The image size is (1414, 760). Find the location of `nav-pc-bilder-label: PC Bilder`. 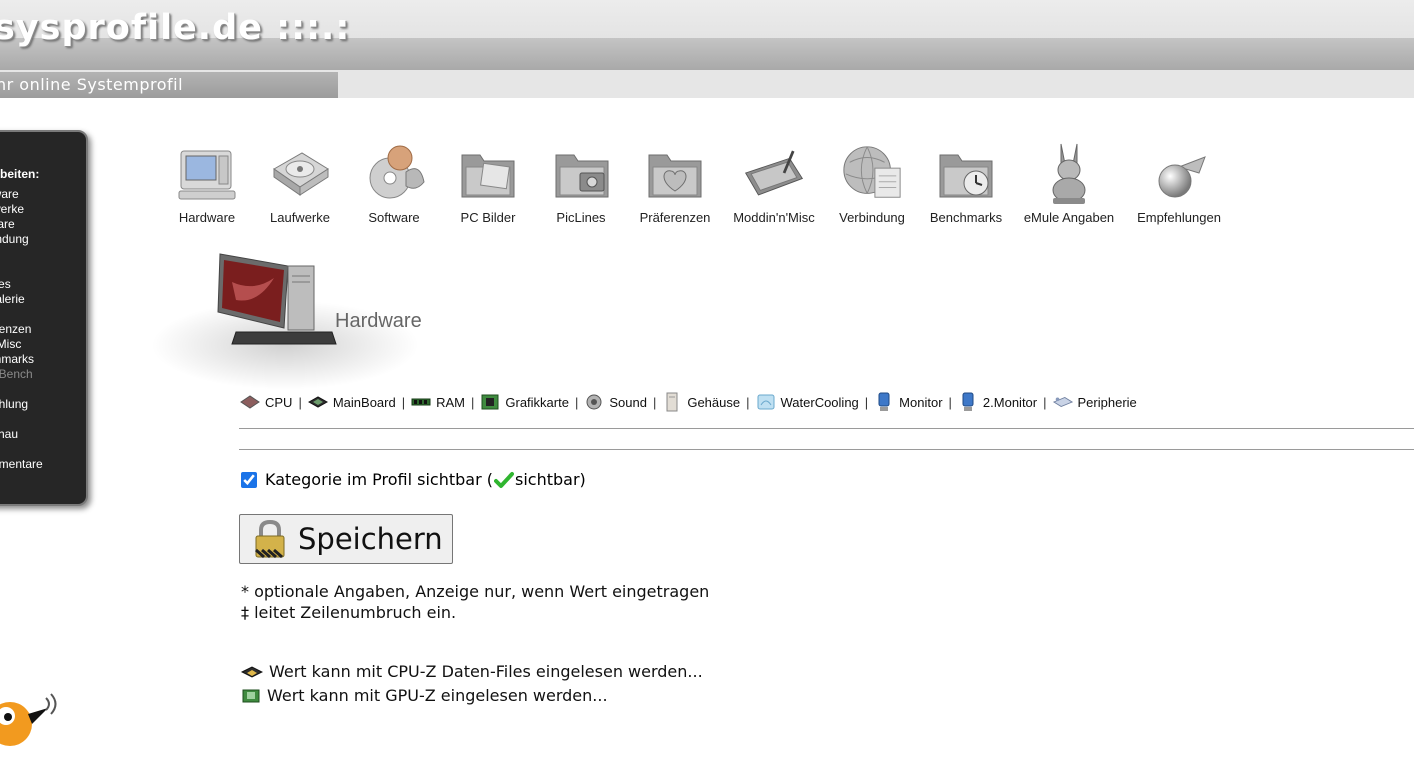

nav-pc-bilder-label: PC Bilder is located at coordinates (488, 217).